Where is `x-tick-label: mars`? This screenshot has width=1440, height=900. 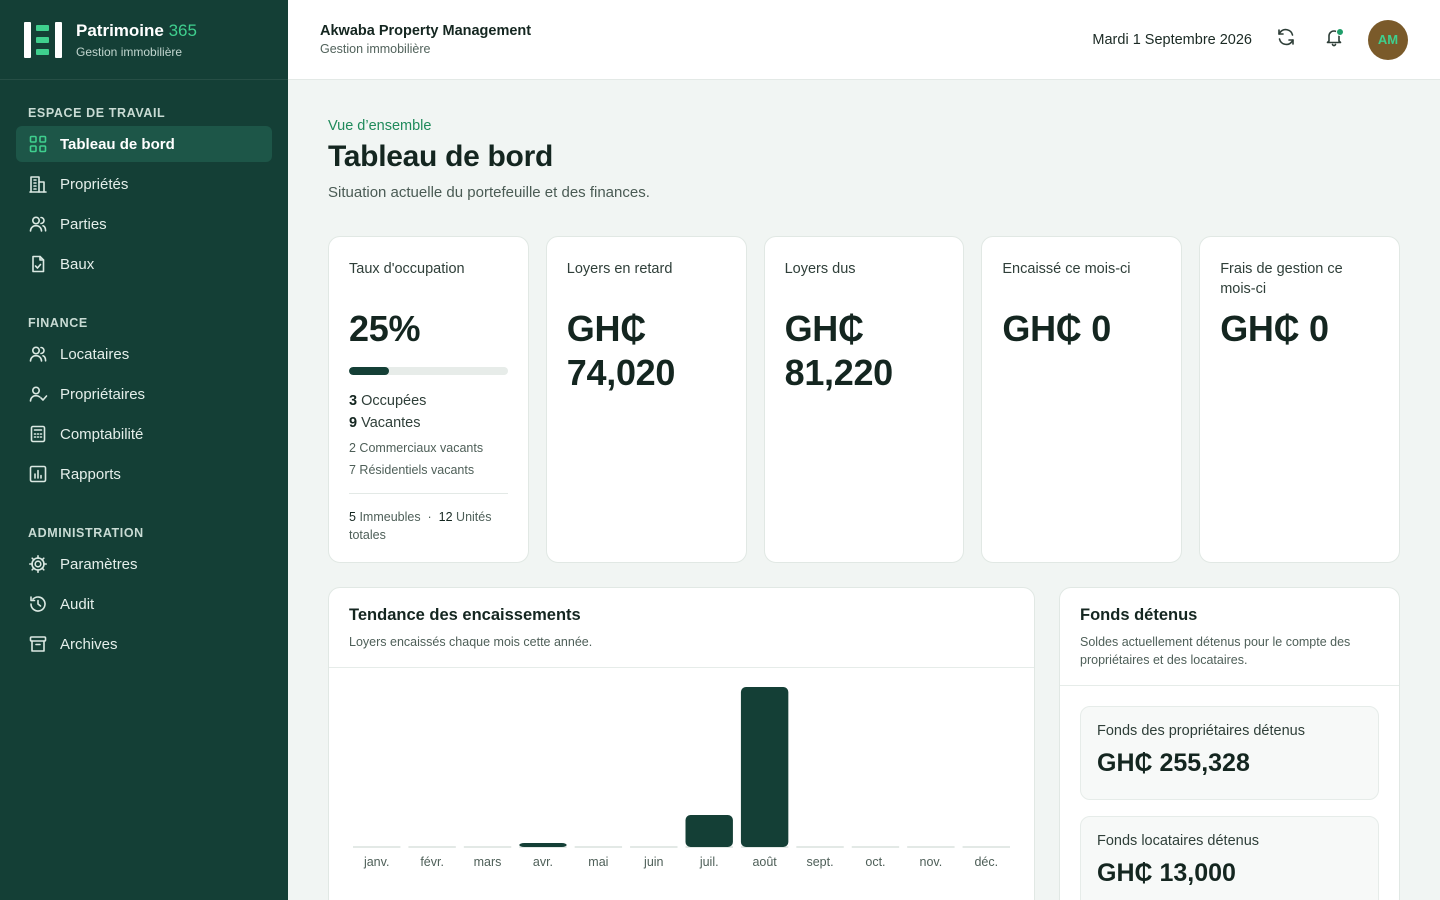
x-tick-label: mars is located at coordinates (488, 862).